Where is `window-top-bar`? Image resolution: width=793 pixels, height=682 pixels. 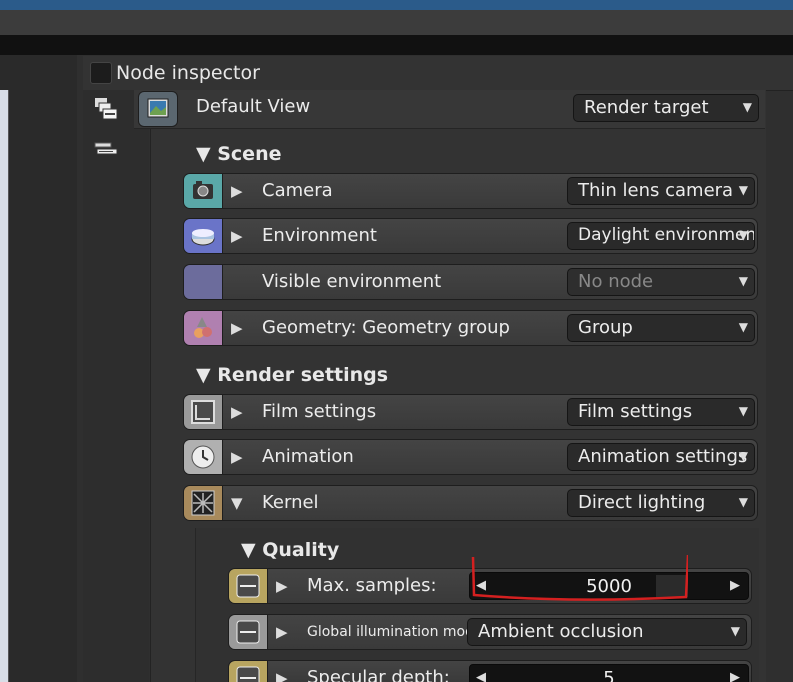
window-top-bar is located at coordinates (396, 5).